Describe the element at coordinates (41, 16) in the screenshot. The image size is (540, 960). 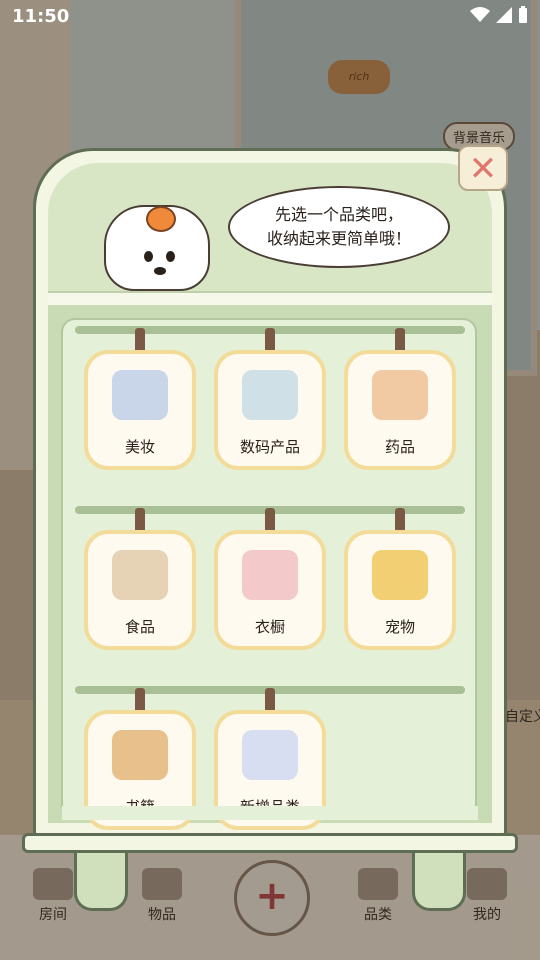
I see `status-time: 11:50` at that location.